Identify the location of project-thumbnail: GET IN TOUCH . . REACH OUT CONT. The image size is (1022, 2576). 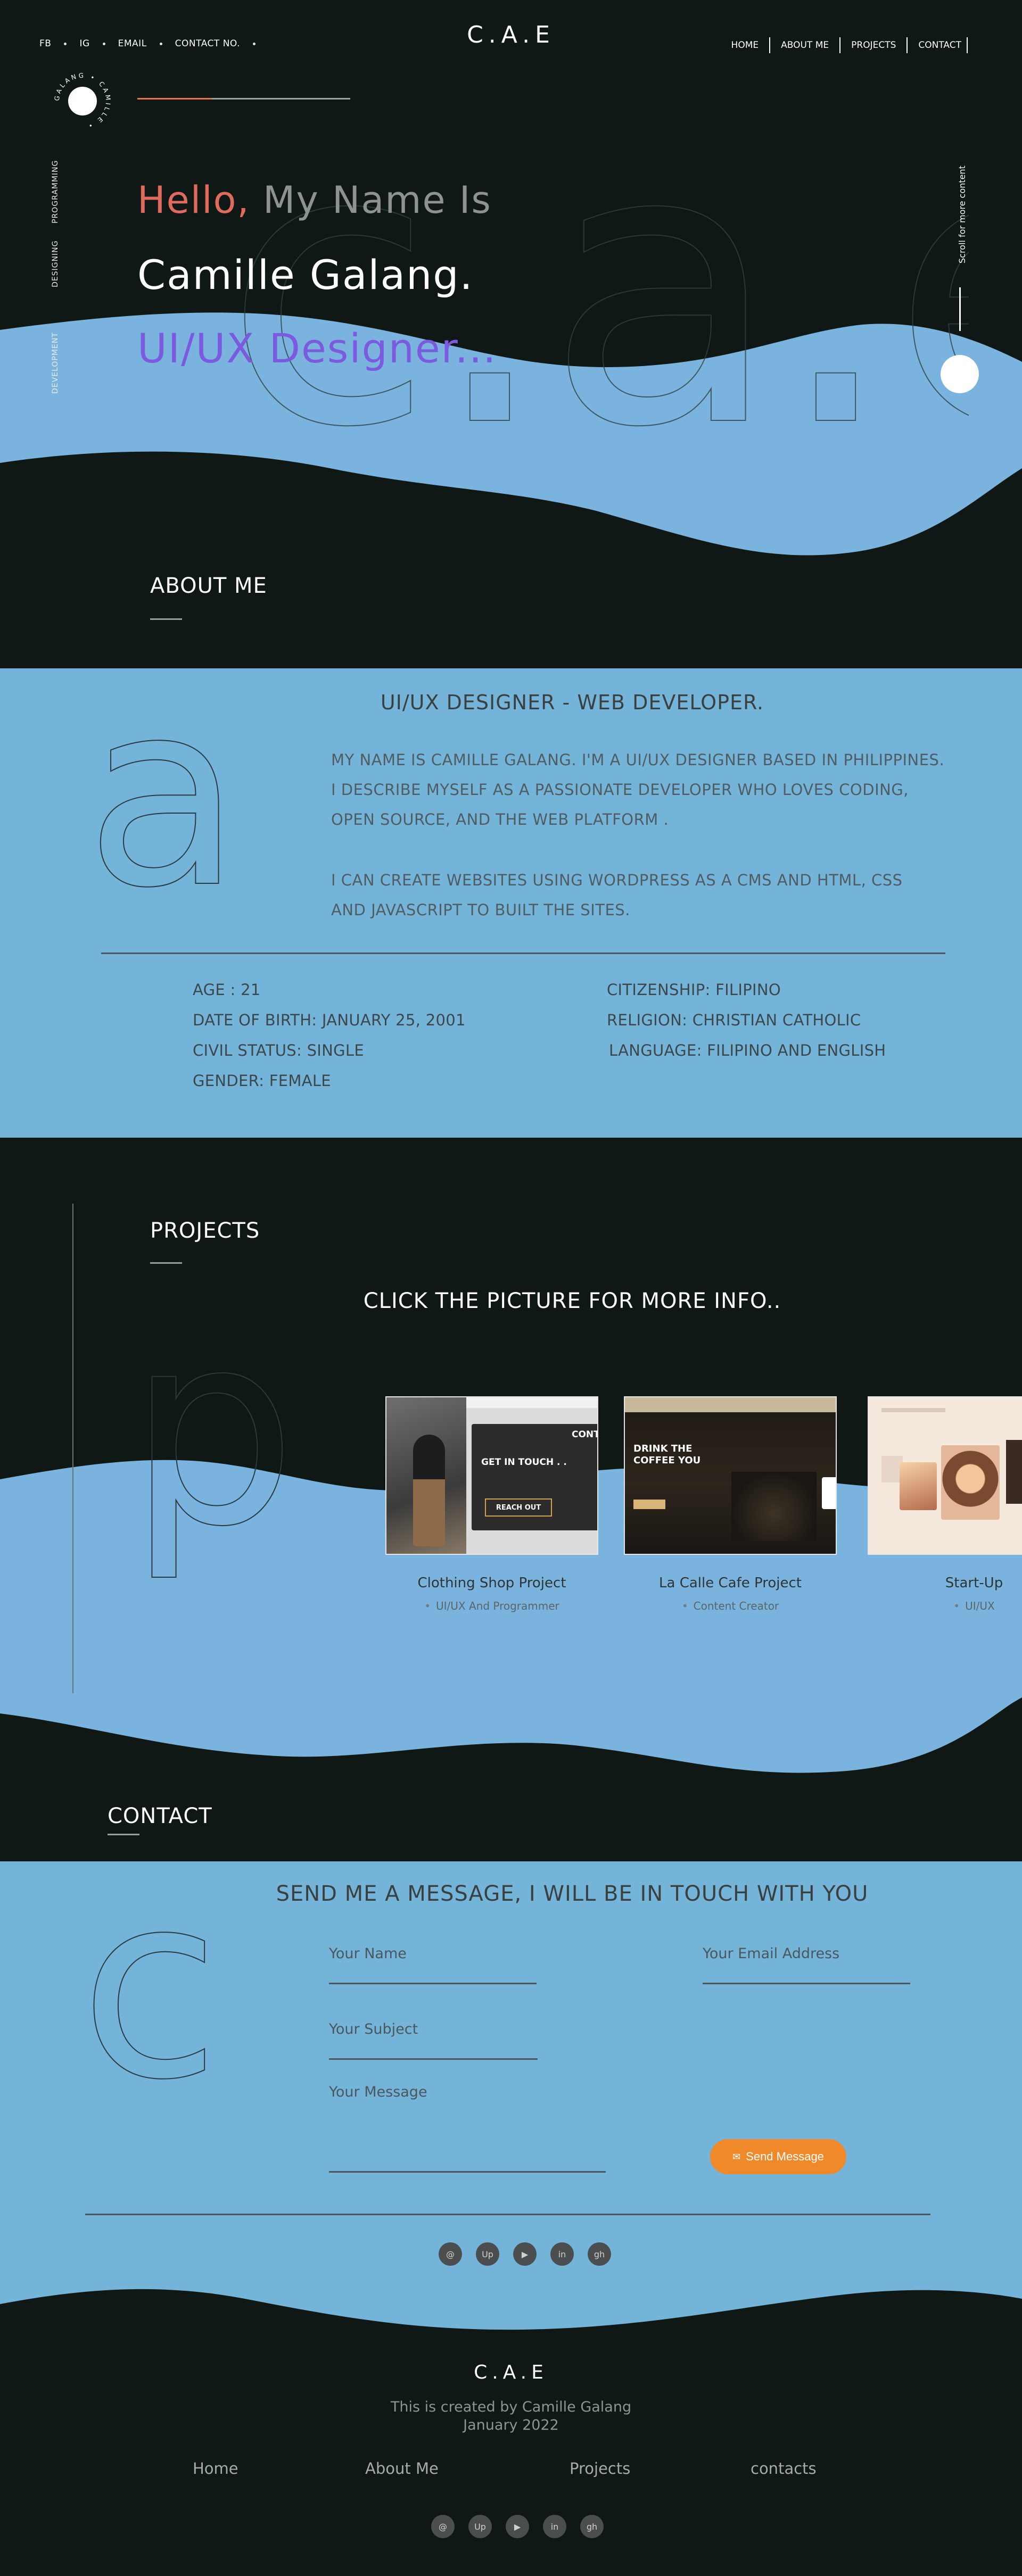
(491, 1475).